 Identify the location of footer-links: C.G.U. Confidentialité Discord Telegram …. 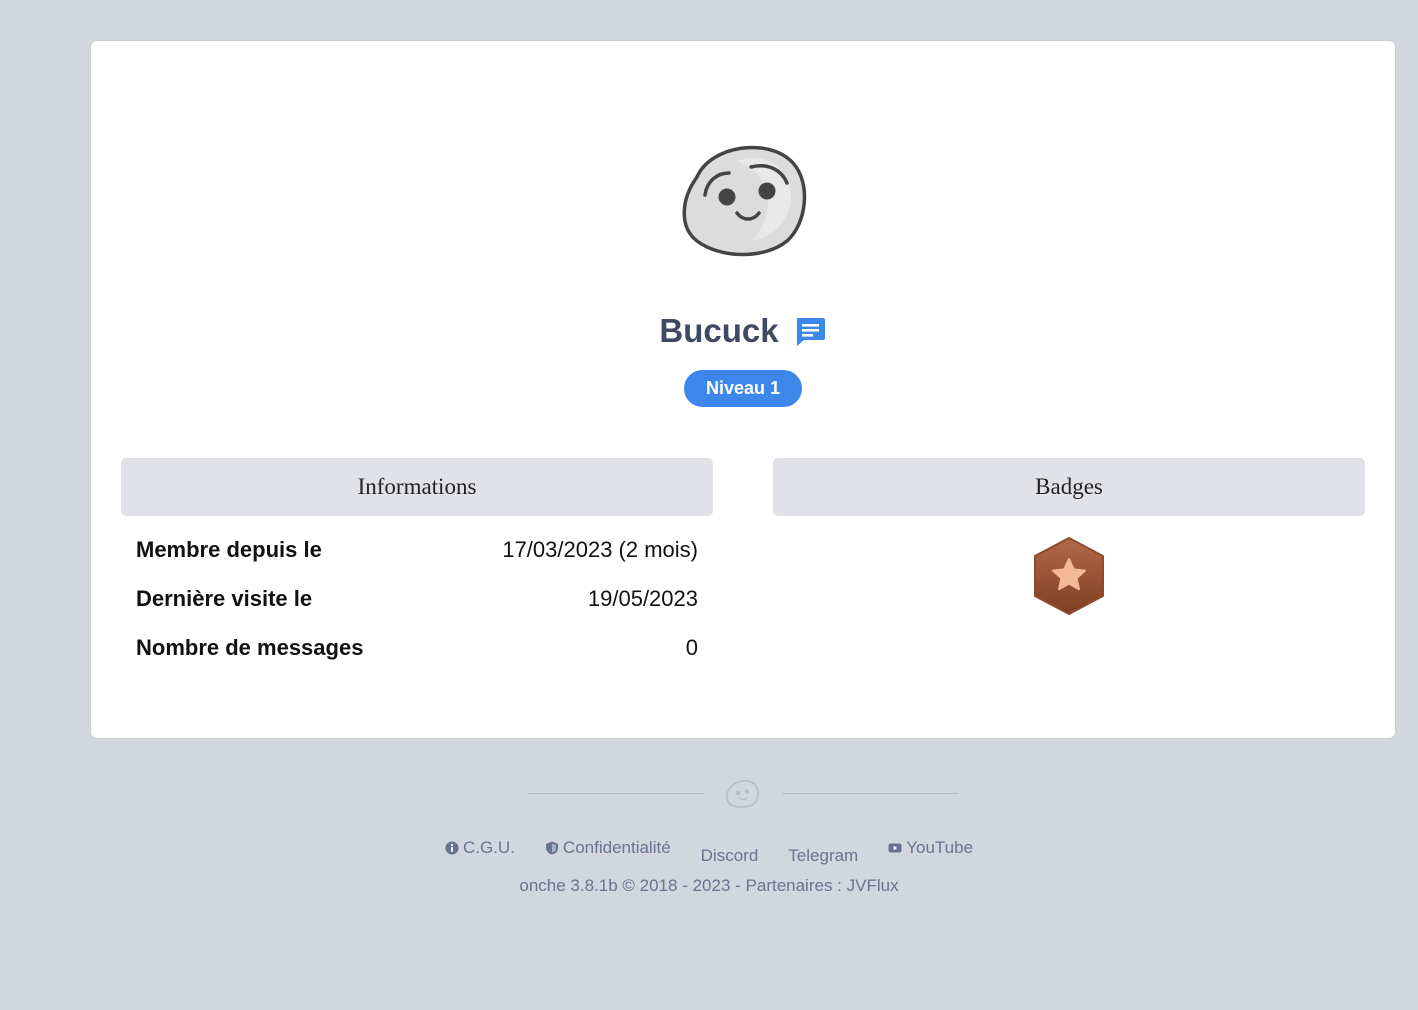
(709, 852).